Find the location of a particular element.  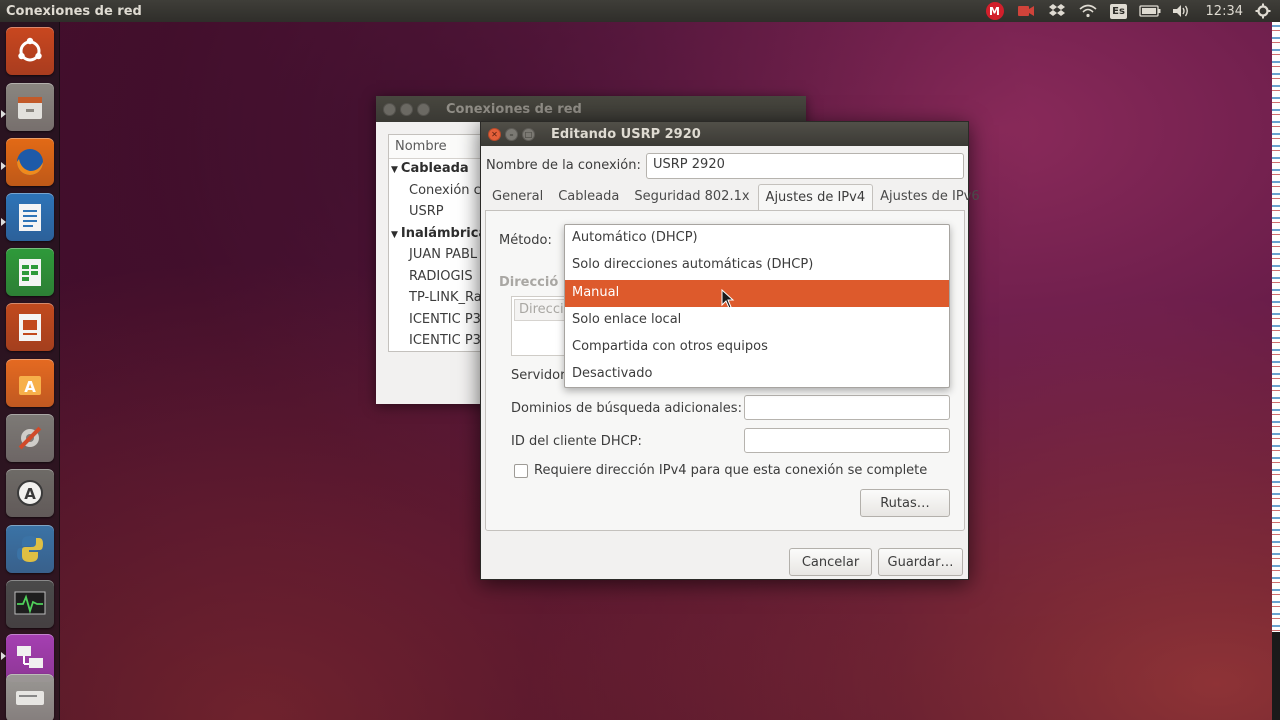

tab-general: General is located at coordinates (518, 197).